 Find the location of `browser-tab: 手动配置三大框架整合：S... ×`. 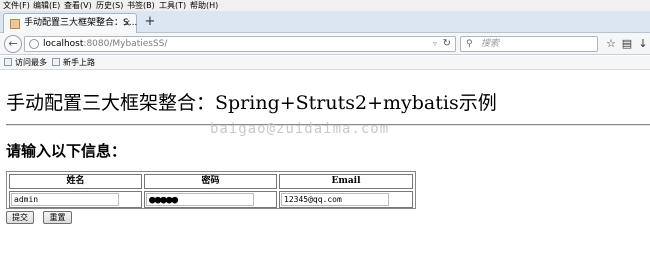

browser-tab: 手动配置三大框架整合：S... × is located at coordinates (70, 23).